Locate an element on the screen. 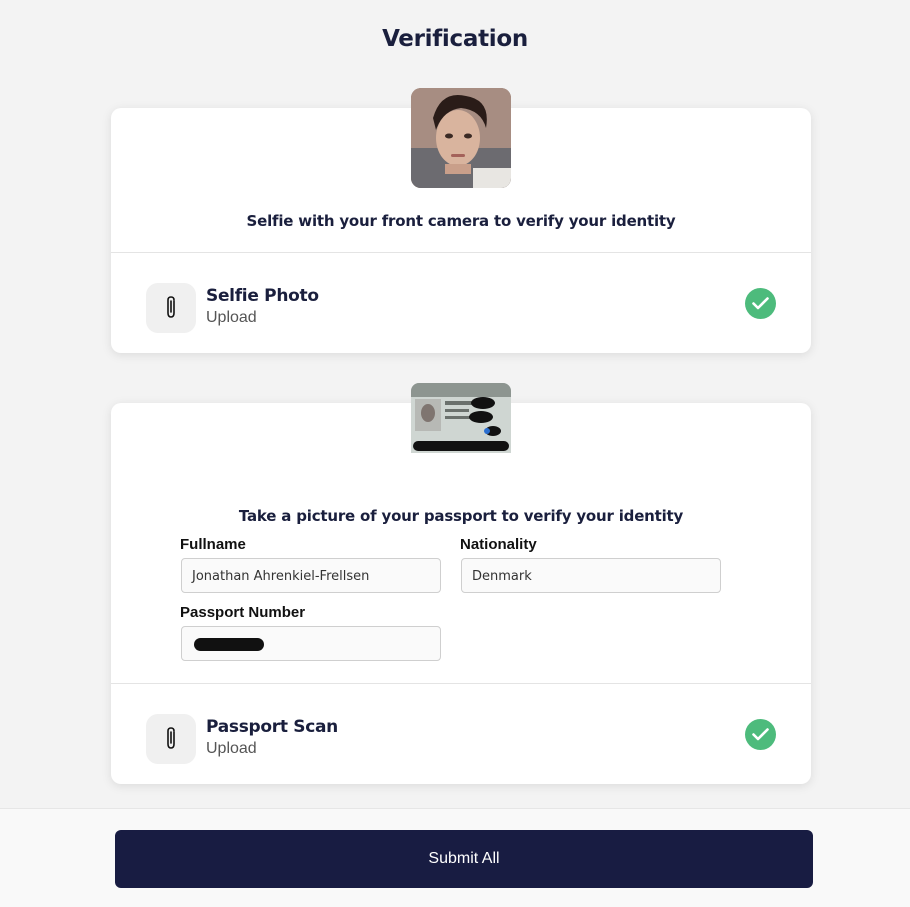 The width and height of the screenshot is (910, 907). selfie-thumbnail is located at coordinates (461, 138).